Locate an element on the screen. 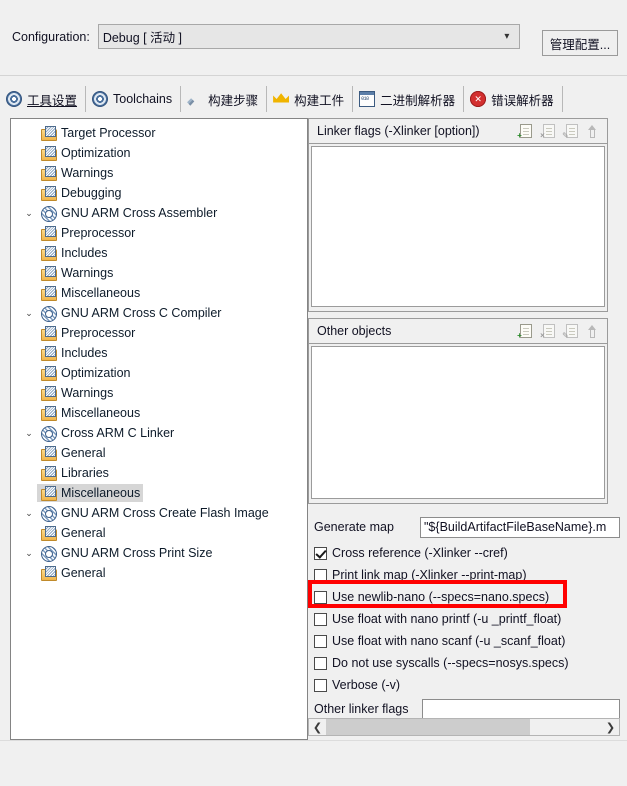  scrollbar-track is located at coordinates (464, 727).